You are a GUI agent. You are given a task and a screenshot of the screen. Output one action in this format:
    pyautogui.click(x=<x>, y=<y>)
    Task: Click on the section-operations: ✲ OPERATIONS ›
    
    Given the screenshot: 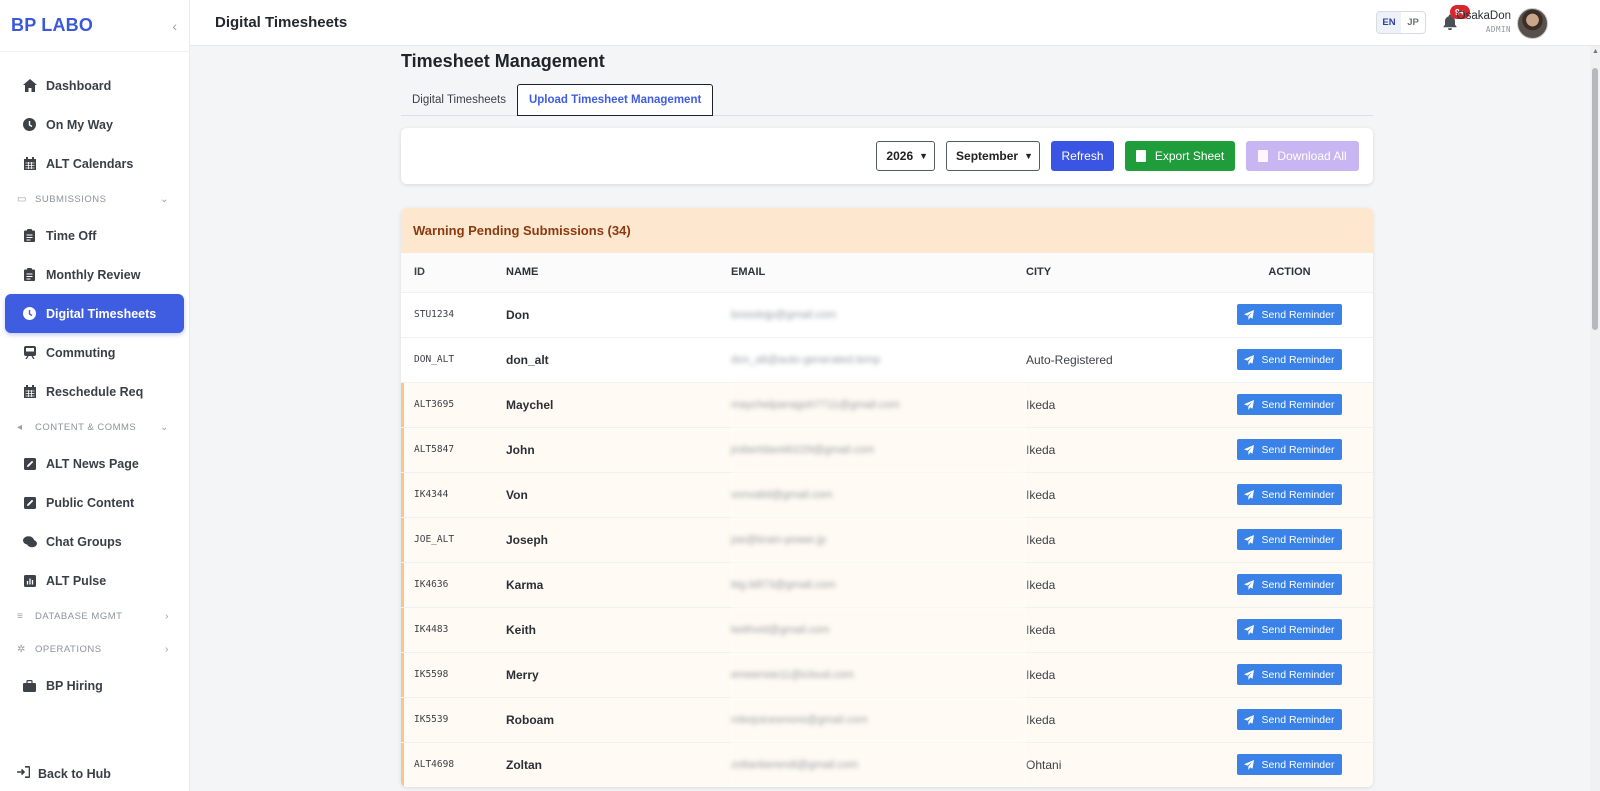 What is the action you would take?
    pyautogui.click(x=94, y=649)
    